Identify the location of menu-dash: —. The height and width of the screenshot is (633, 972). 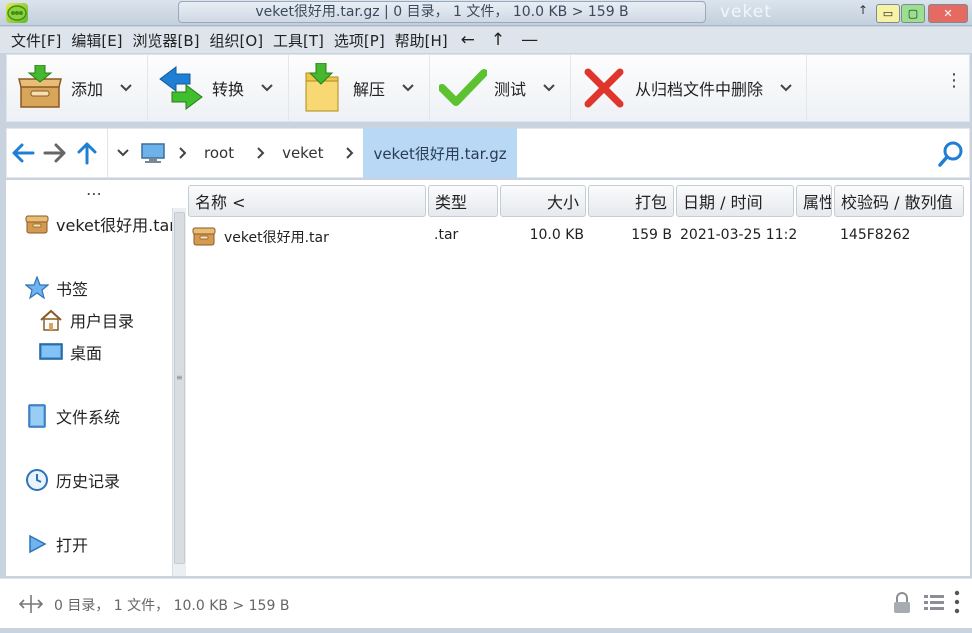
(529, 40).